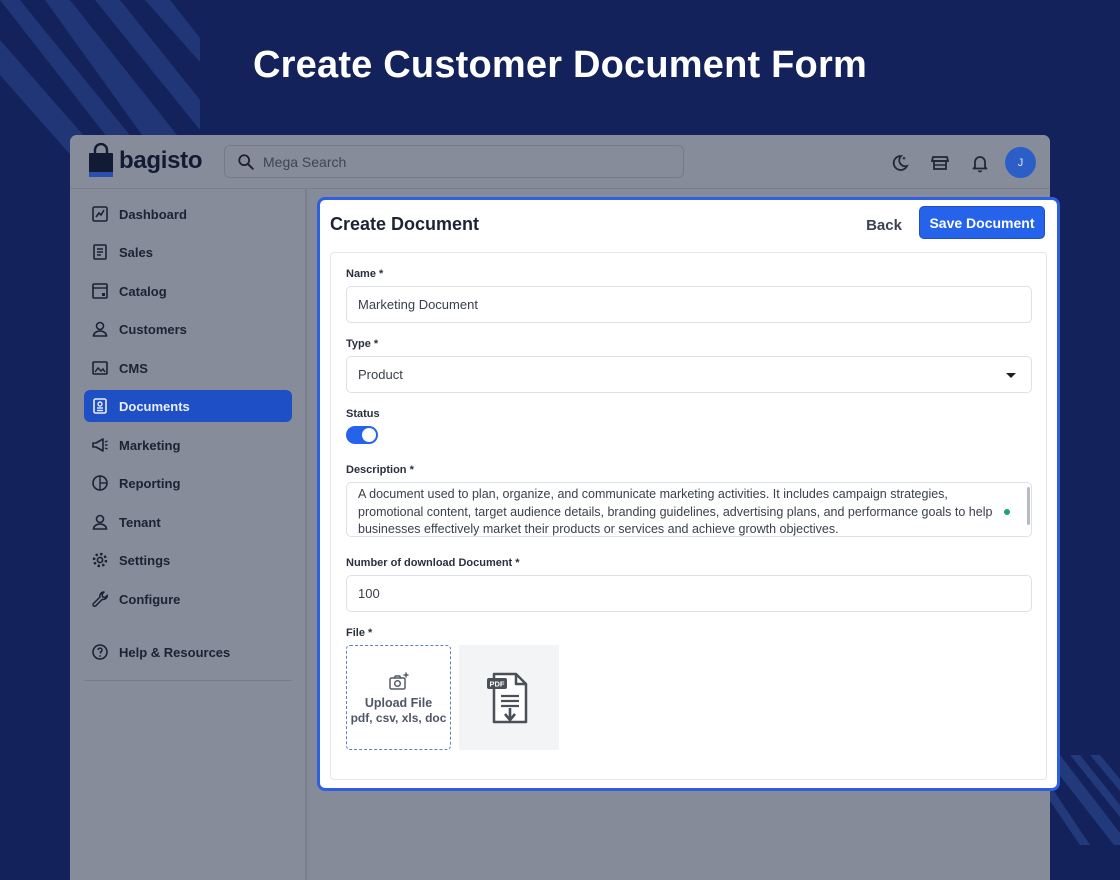 This screenshot has width=1120, height=880. Describe the element at coordinates (359, 633) in the screenshot. I see `file-label: File *` at that location.